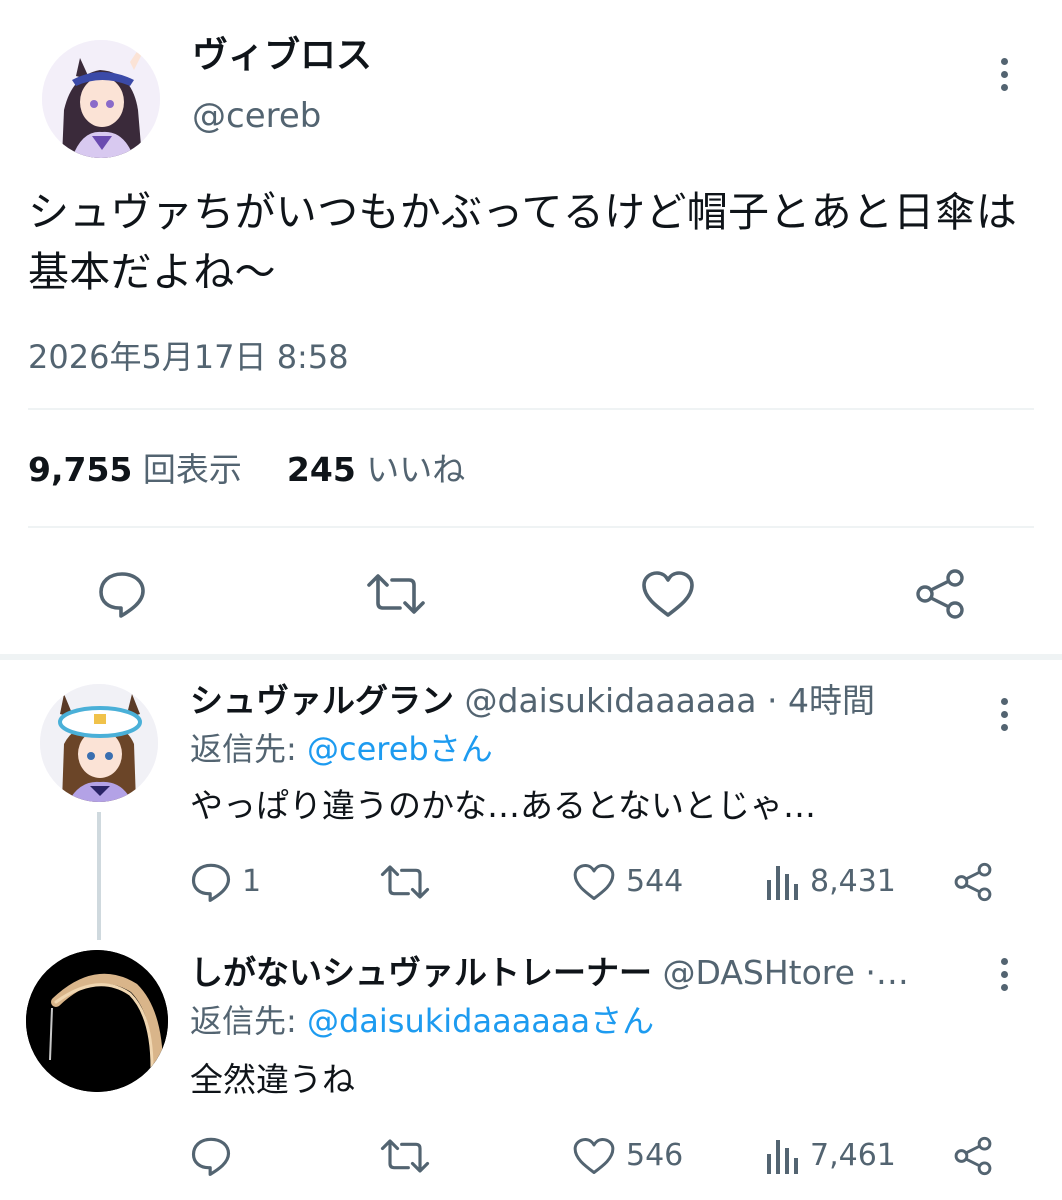  Describe the element at coordinates (246, 470) in the screenshot. I see `tweet-stats: 9,755 回表示 245 いいね` at that location.